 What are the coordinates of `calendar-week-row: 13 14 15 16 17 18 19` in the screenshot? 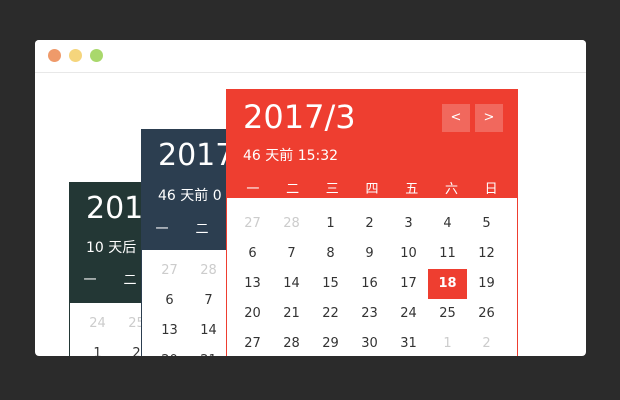 It's located at (369, 284).